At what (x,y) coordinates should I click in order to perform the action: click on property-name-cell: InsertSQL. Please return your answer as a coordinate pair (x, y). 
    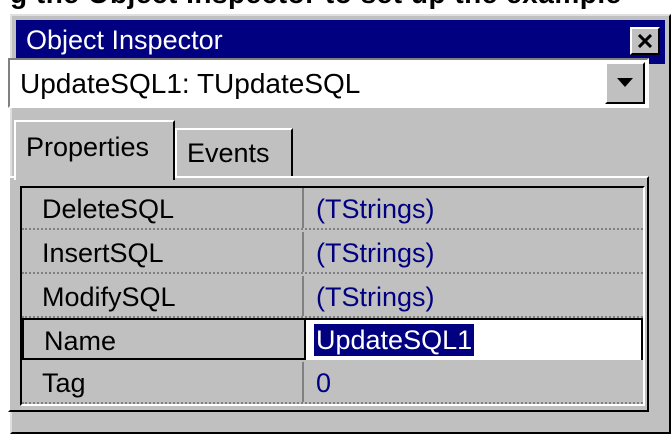
    Looking at the image, I should click on (163, 252).